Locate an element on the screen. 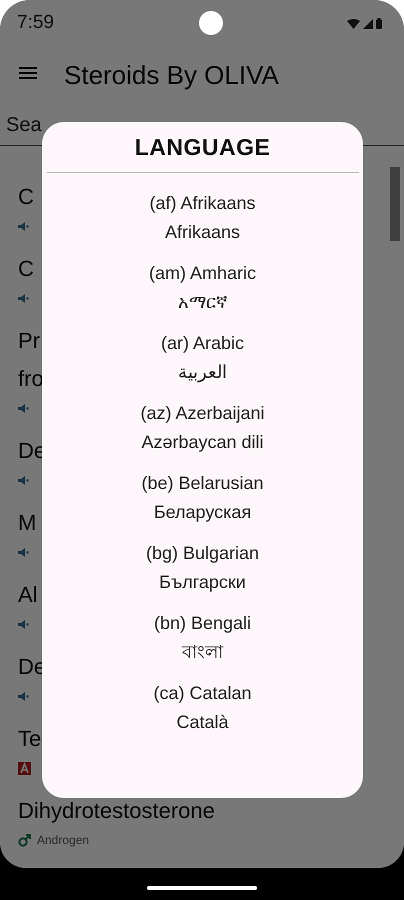  letter-a-icon is located at coordinates (24, 768).